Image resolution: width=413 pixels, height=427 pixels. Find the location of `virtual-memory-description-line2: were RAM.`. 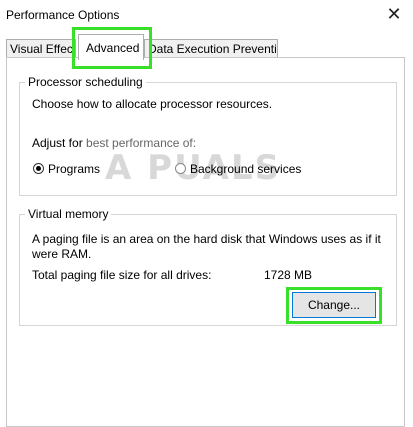

virtual-memory-description-line2: were RAM. is located at coordinates (62, 254).